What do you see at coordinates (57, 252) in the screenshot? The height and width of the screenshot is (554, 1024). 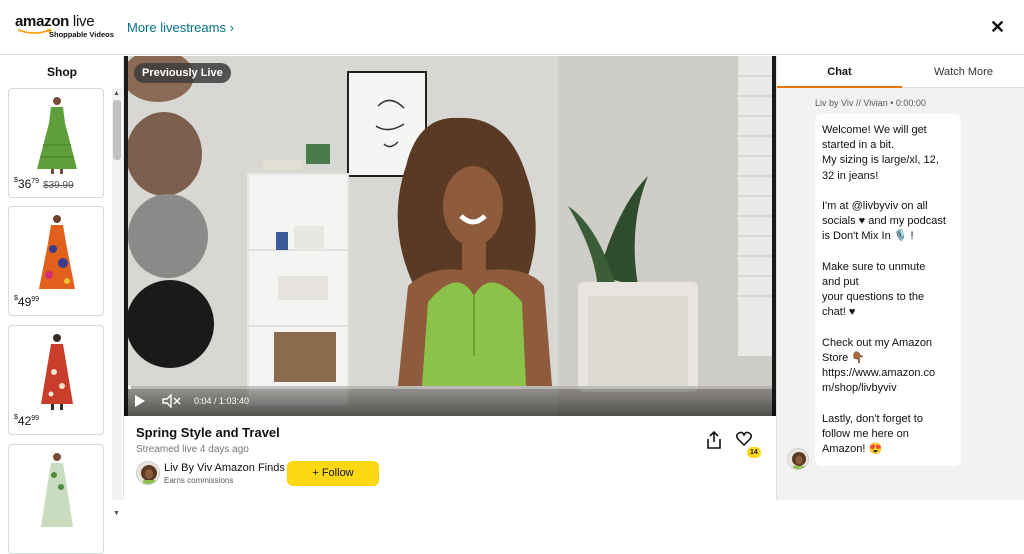 I see `floral-dress-image` at bounding box center [57, 252].